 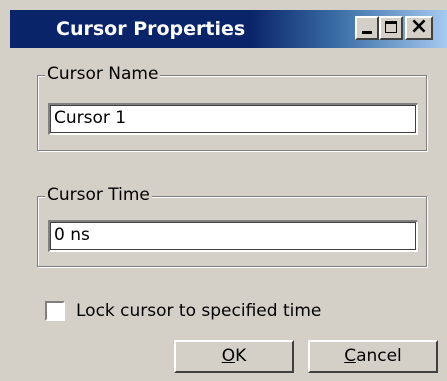 I want to click on close-icon: ×, so click(x=419, y=26).